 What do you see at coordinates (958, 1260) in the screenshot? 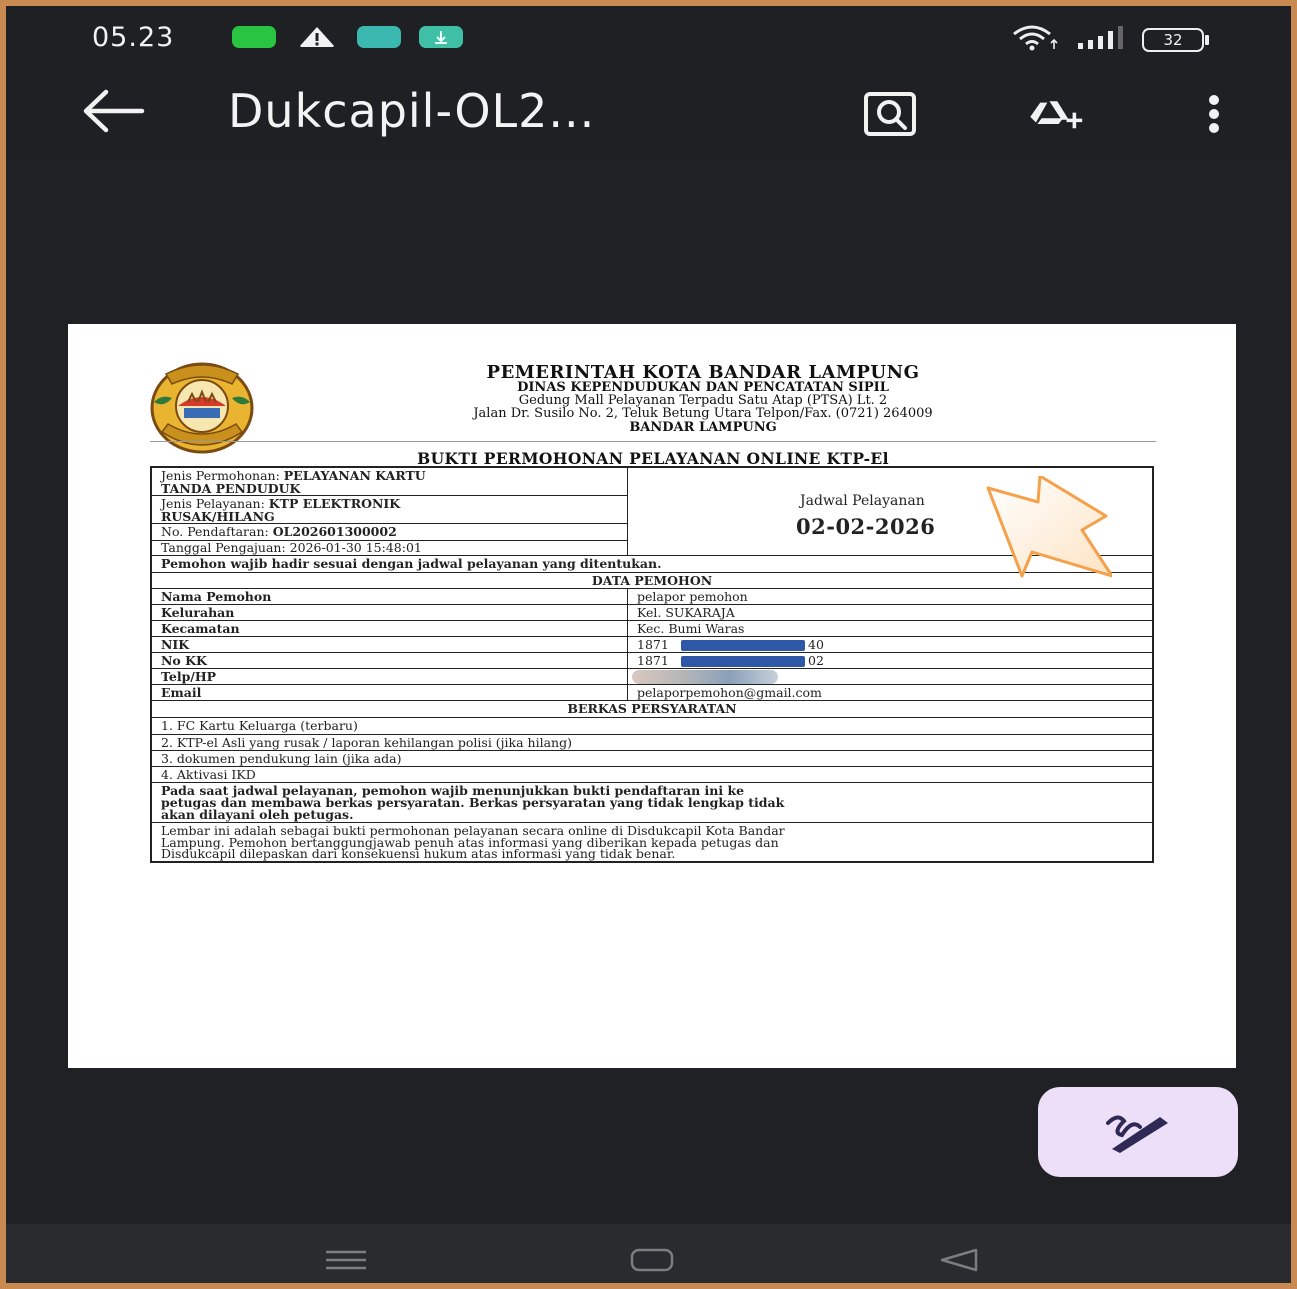
I see `back-icon` at bounding box center [958, 1260].